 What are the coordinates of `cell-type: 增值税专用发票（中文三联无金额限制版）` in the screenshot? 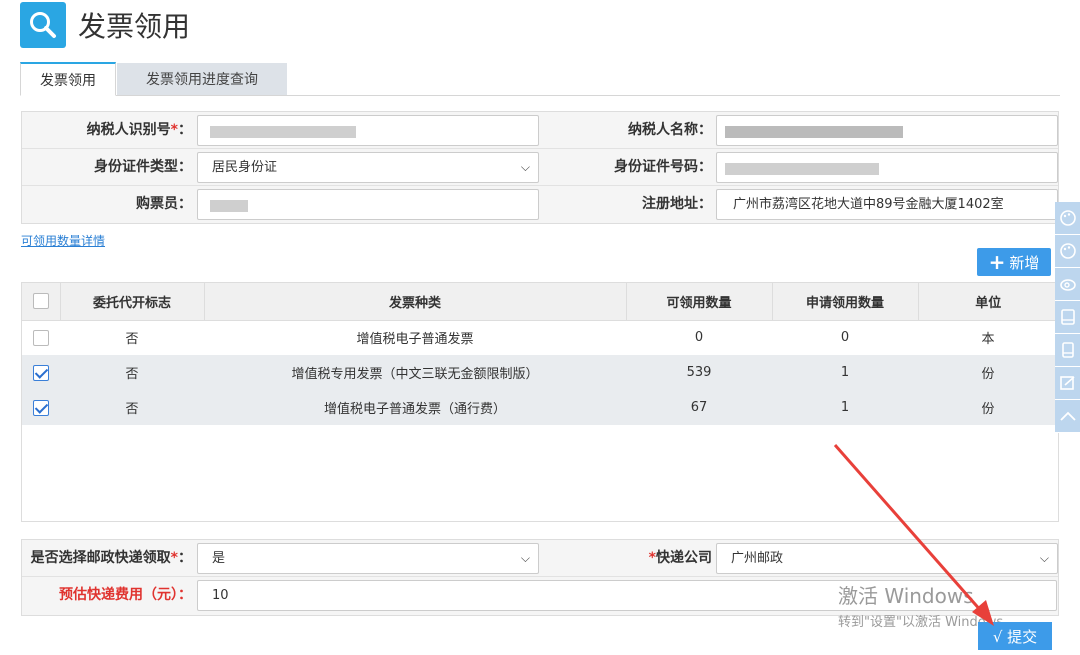 It's located at (415, 372).